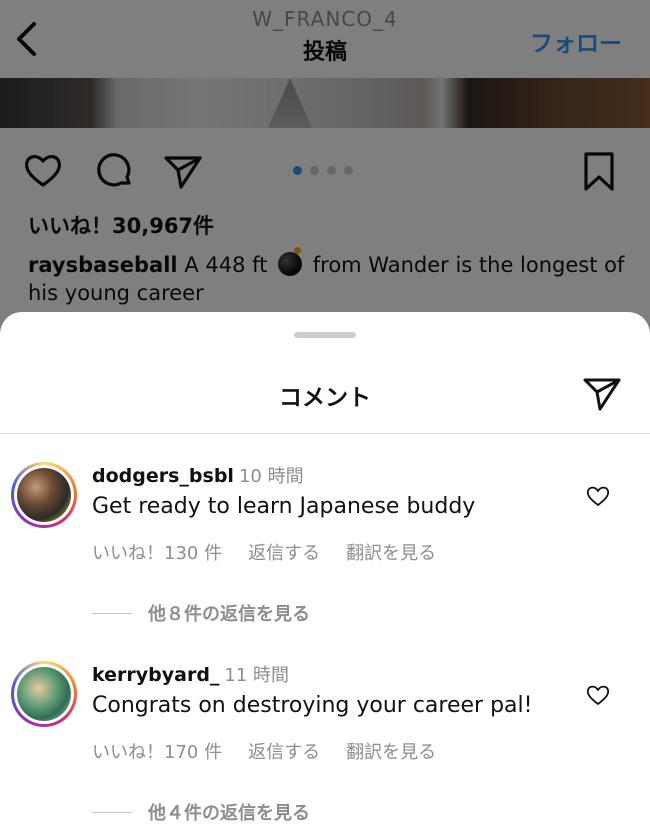 The height and width of the screenshot is (836, 650). I want to click on view-replies-button: 他４件の返信を見る, so click(201, 812).